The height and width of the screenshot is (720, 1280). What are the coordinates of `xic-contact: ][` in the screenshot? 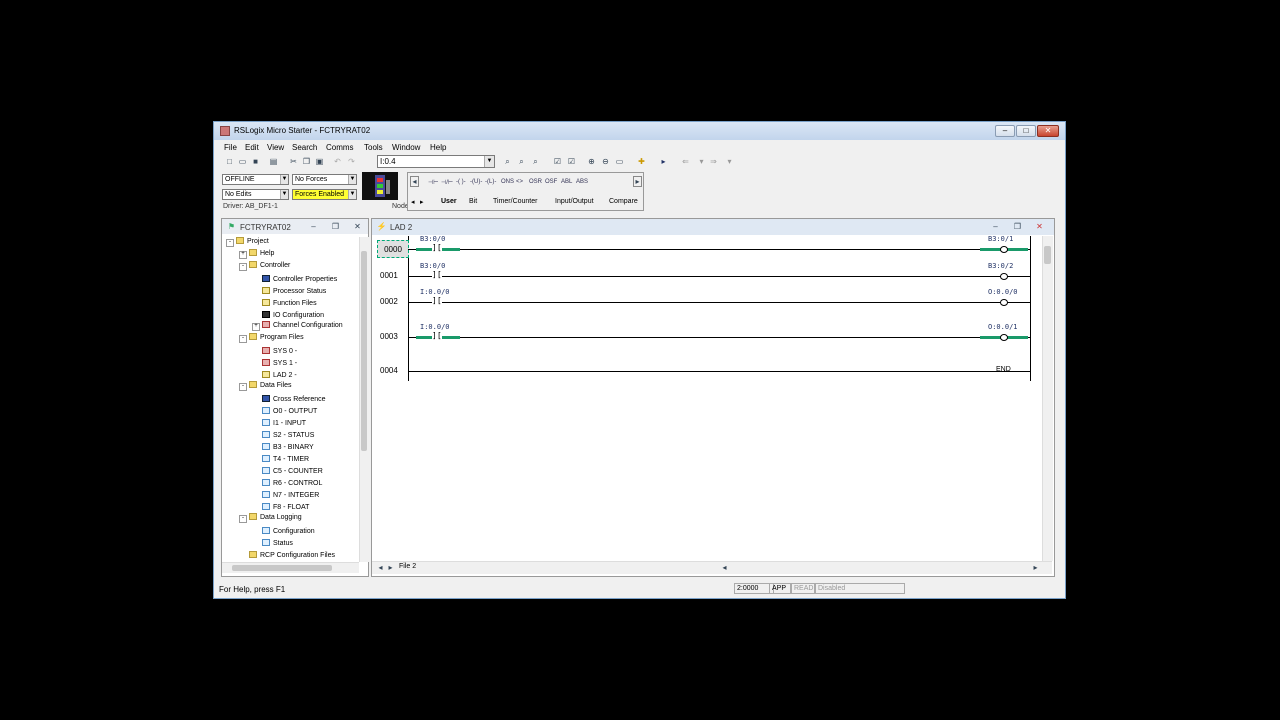 It's located at (437, 247).